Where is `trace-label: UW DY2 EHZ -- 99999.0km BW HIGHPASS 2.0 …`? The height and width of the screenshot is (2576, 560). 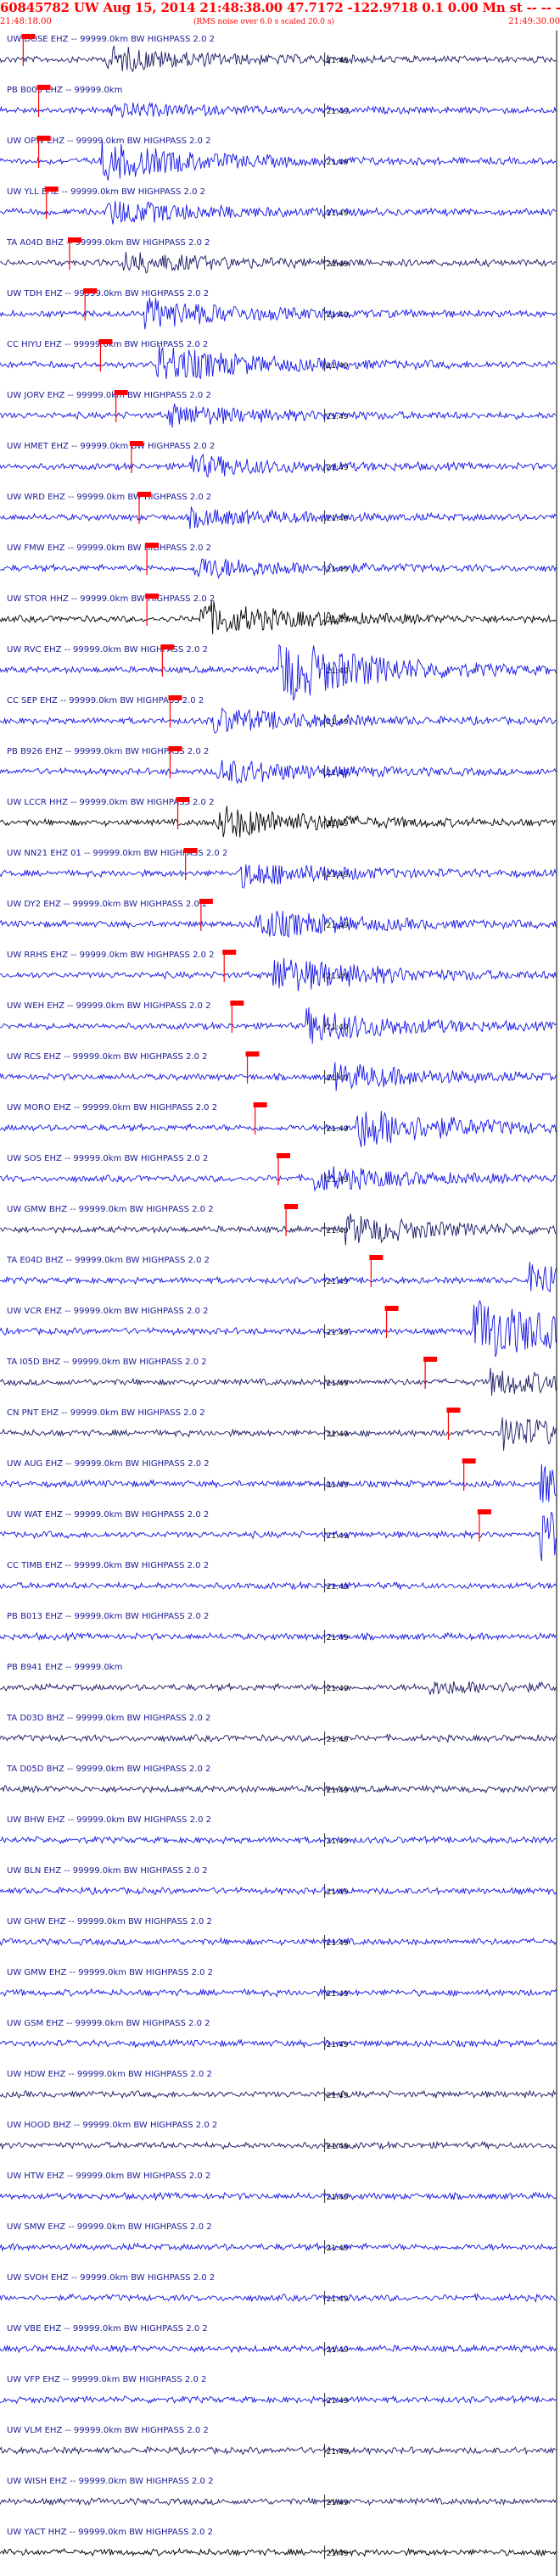 trace-label: UW DY2 EHZ -- 99999.0km BW HIGHPASS 2.0 … is located at coordinates (107, 904).